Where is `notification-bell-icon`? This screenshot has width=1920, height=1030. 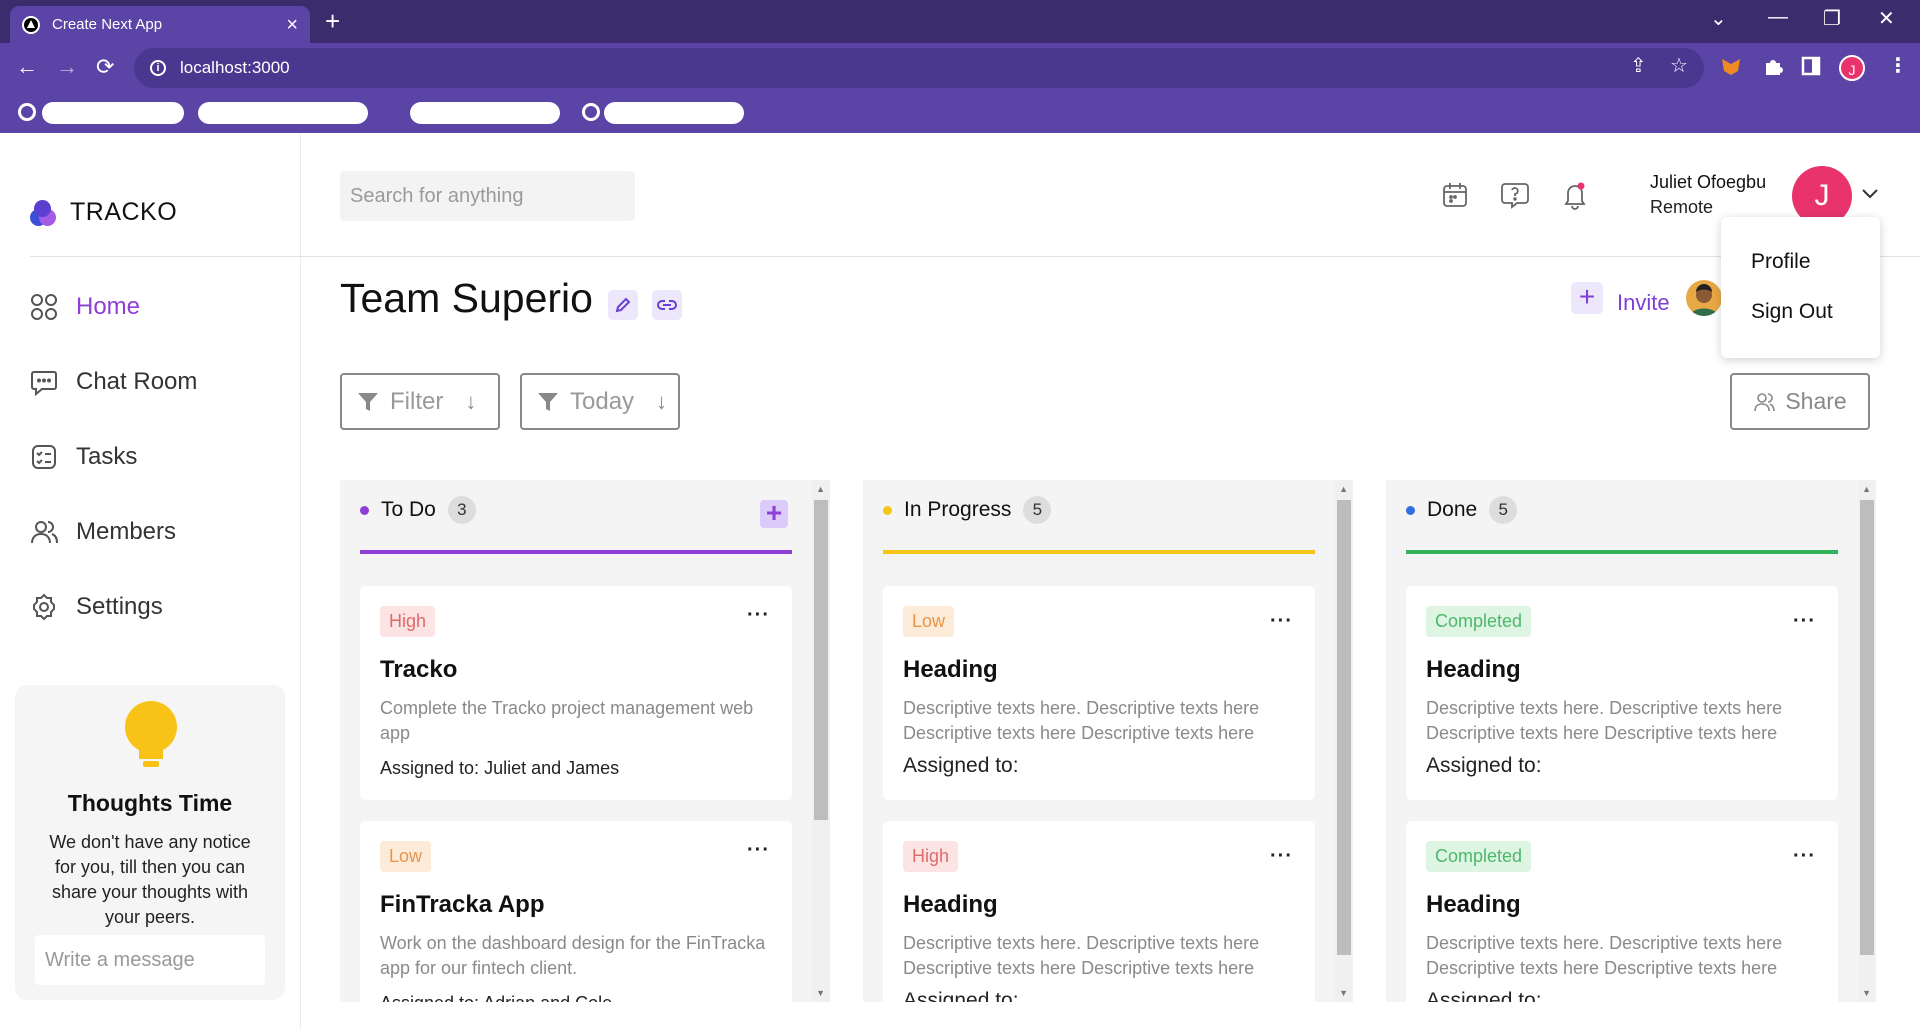
notification-bell-icon is located at coordinates (1575, 195).